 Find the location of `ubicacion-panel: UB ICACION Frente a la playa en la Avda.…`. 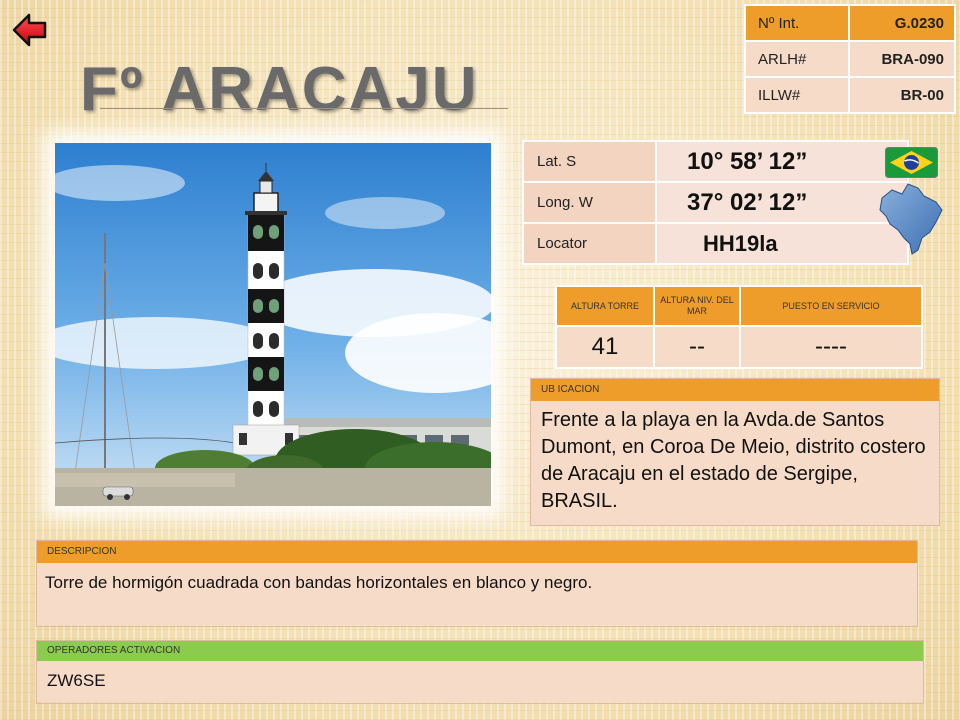

ubicacion-panel: UB ICACION Frente a la playa en la Avda.… is located at coordinates (735, 452).